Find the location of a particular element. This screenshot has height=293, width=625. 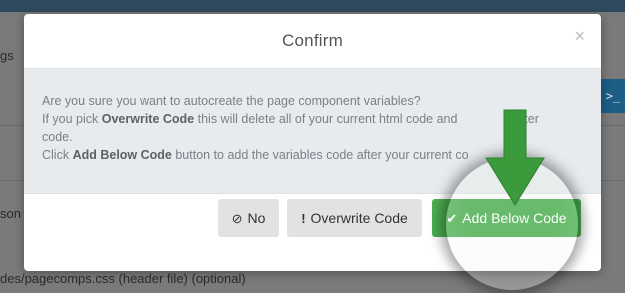

add-below-code-emphasis: Add Below Code is located at coordinates (122, 155).